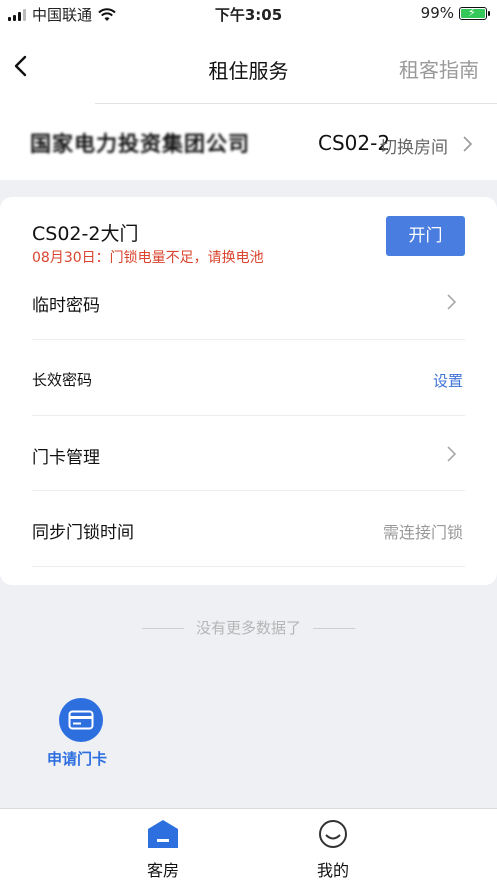  What do you see at coordinates (248, 14) in the screenshot?
I see `status-bar: 中国联通 下午3:05 99% ⚡` at bounding box center [248, 14].